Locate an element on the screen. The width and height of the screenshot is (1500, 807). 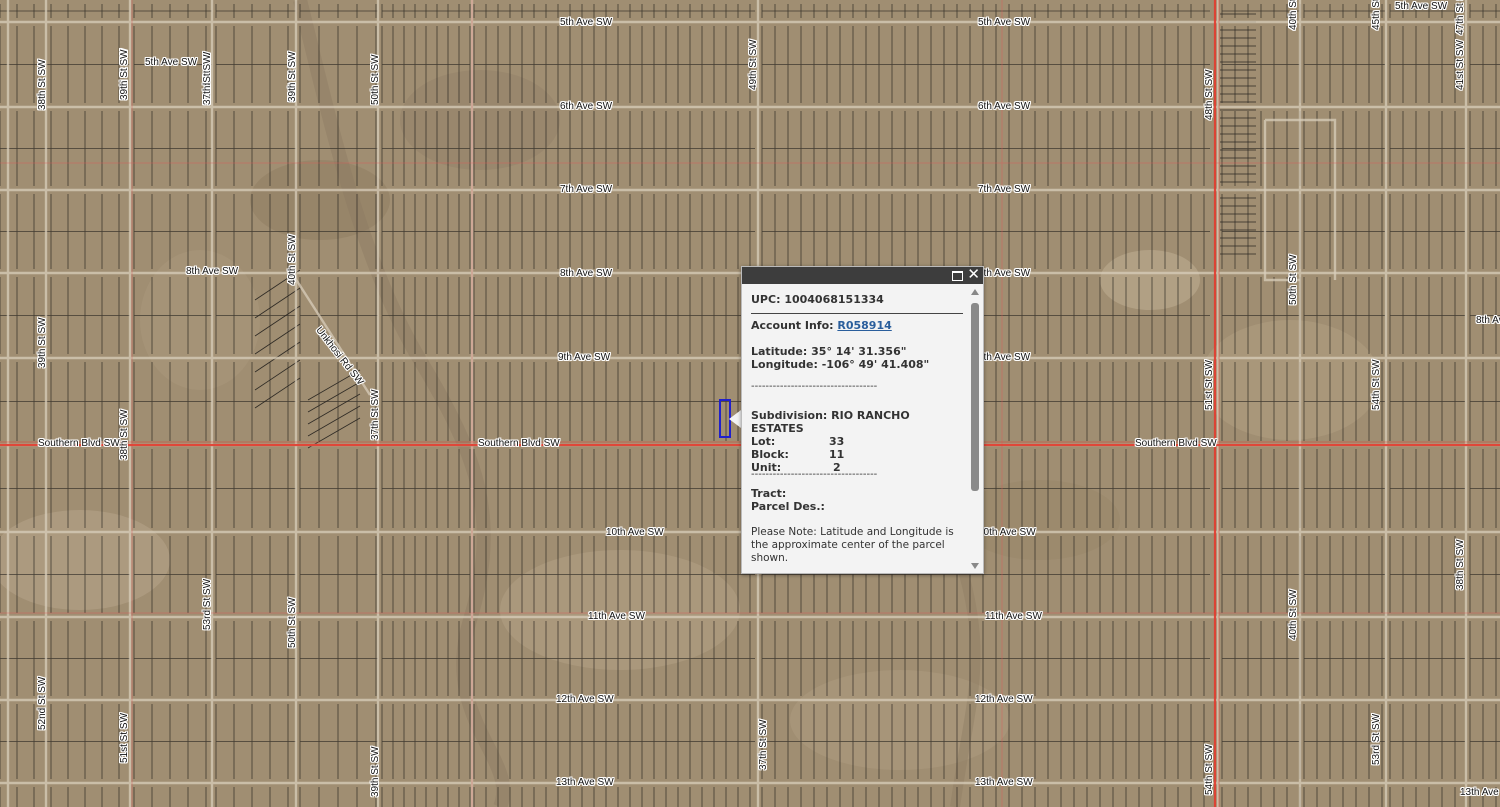
lot-value: 33 is located at coordinates (837, 441).